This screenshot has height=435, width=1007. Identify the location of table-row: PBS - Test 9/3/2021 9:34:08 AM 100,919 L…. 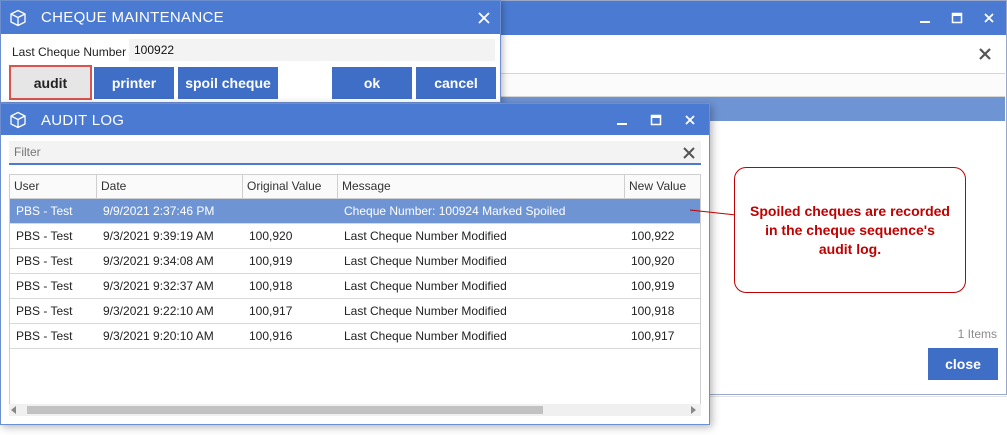
(355, 261).